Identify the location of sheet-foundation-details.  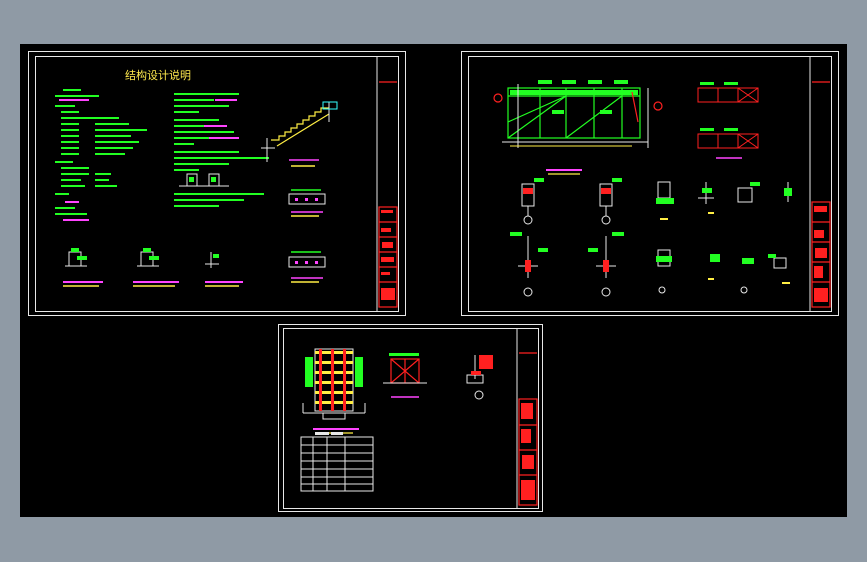
(410, 418).